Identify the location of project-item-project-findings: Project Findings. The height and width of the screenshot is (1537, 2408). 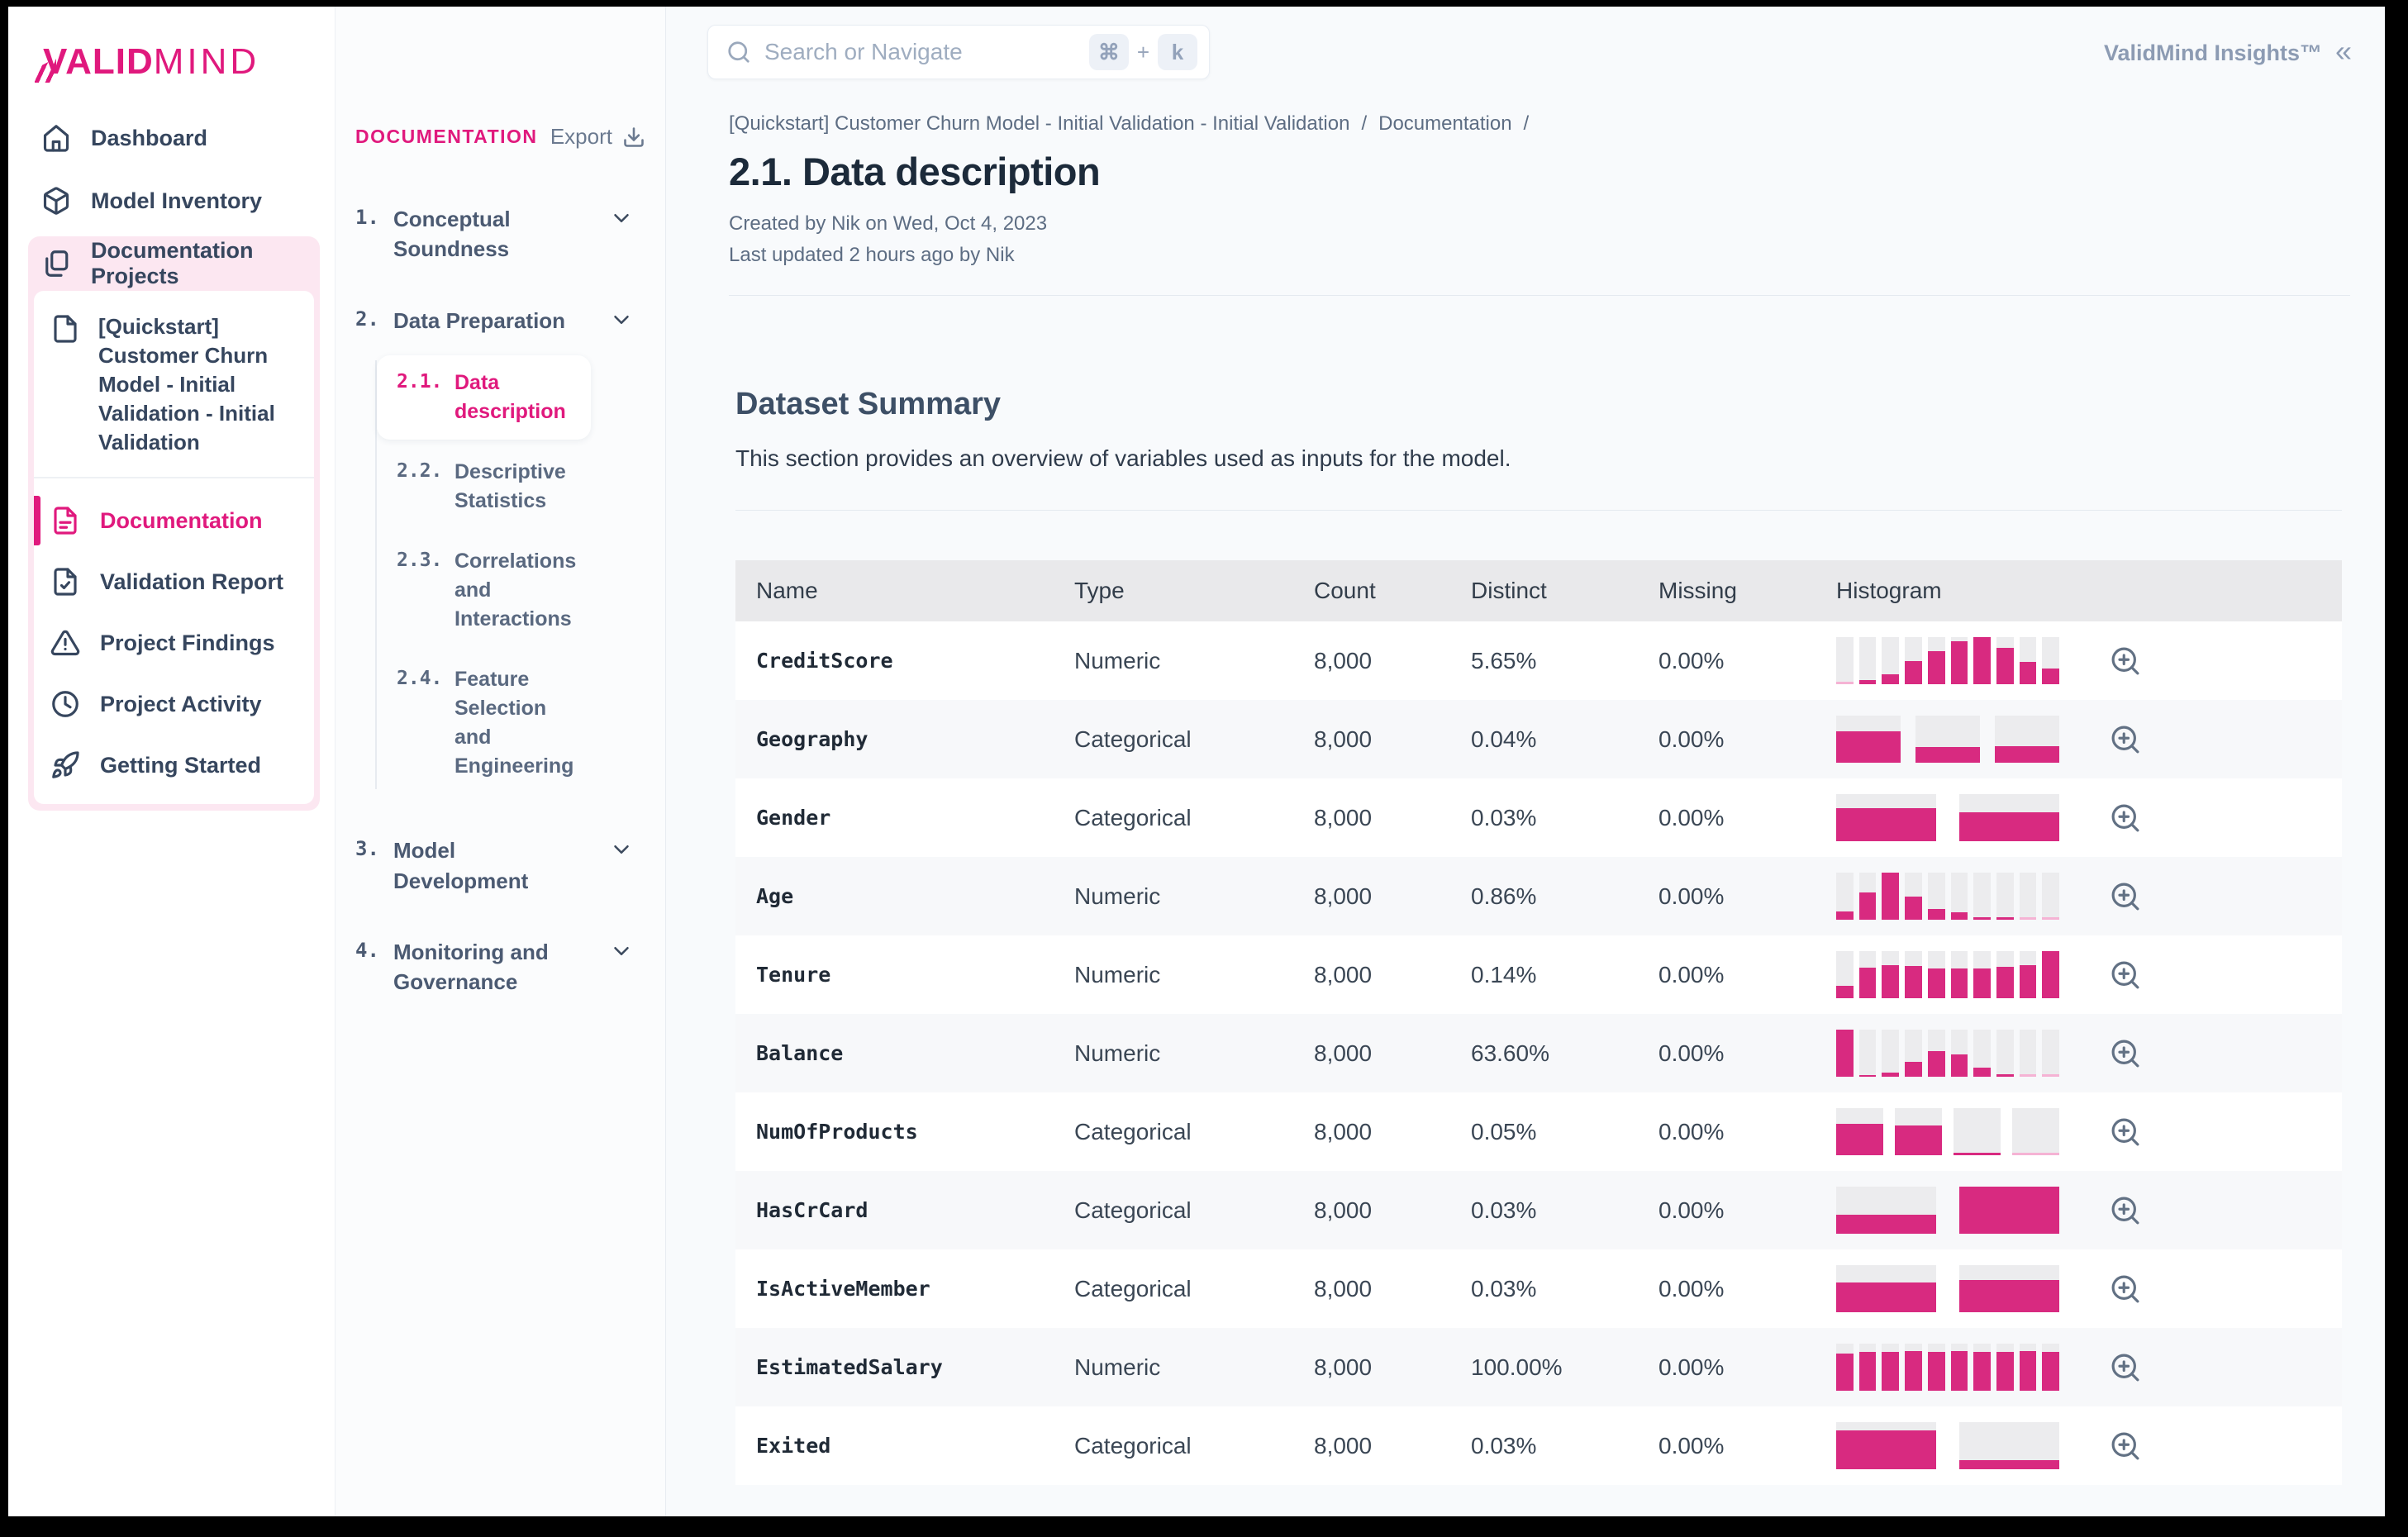
(174, 642).